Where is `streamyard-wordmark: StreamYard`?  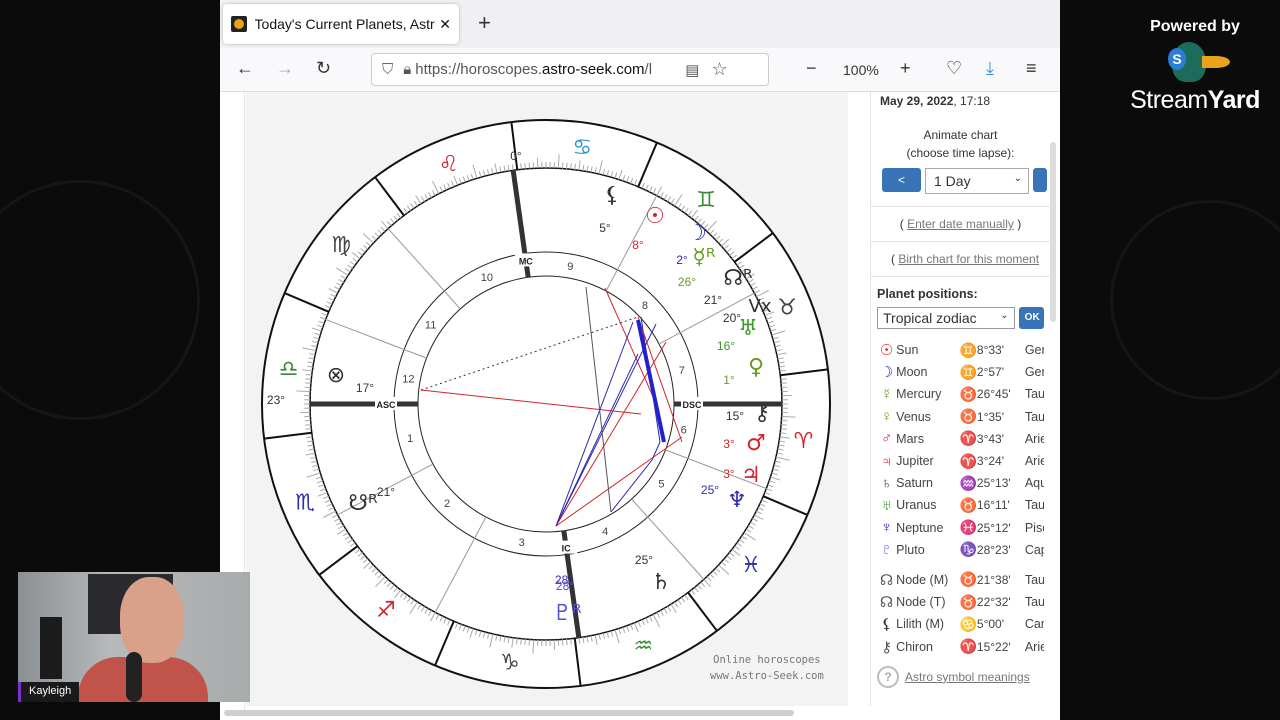 streamyard-wordmark: StreamYard is located at coordinates (1195, 100).